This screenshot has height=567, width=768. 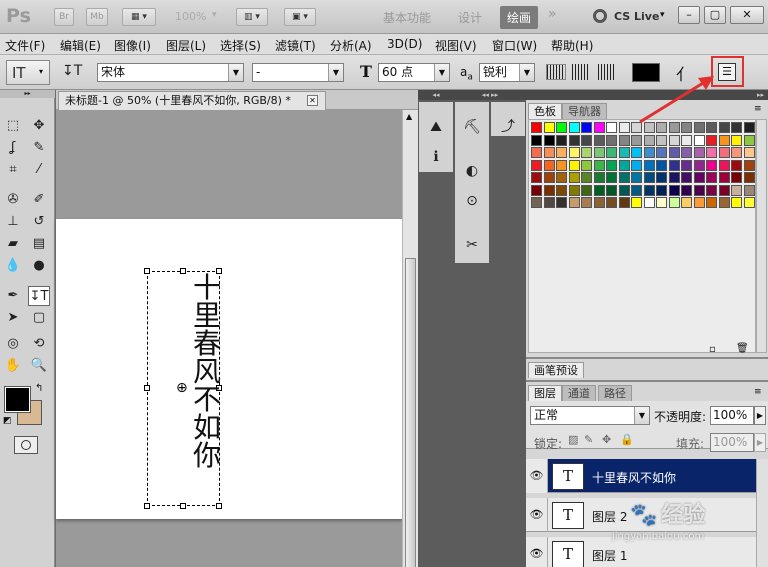 I want to click on zoom-level: 100%, so click(x=190, y=16).